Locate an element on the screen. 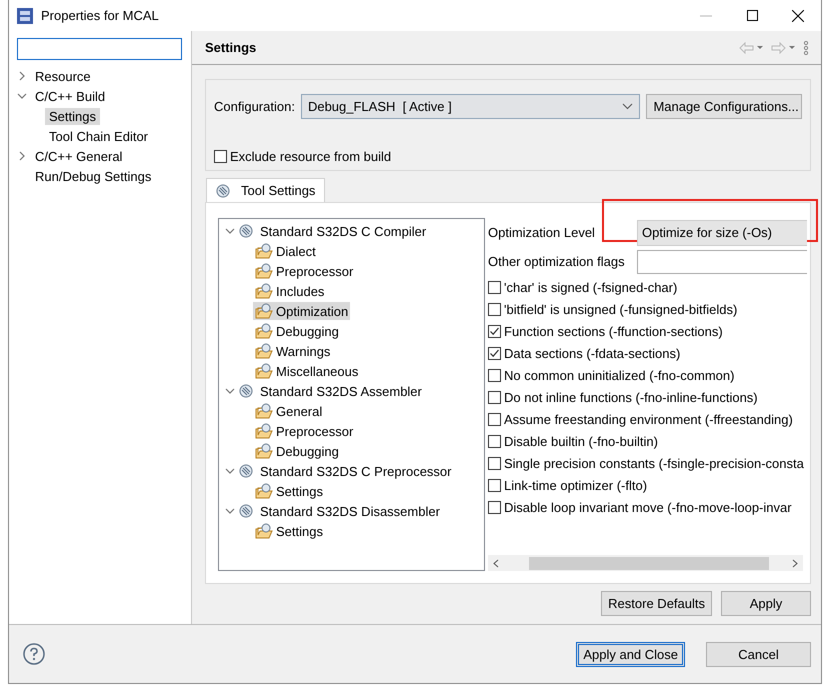  checkbox-label: Disable builtin (-fno-builtin) is located at coordinates (581, 441).